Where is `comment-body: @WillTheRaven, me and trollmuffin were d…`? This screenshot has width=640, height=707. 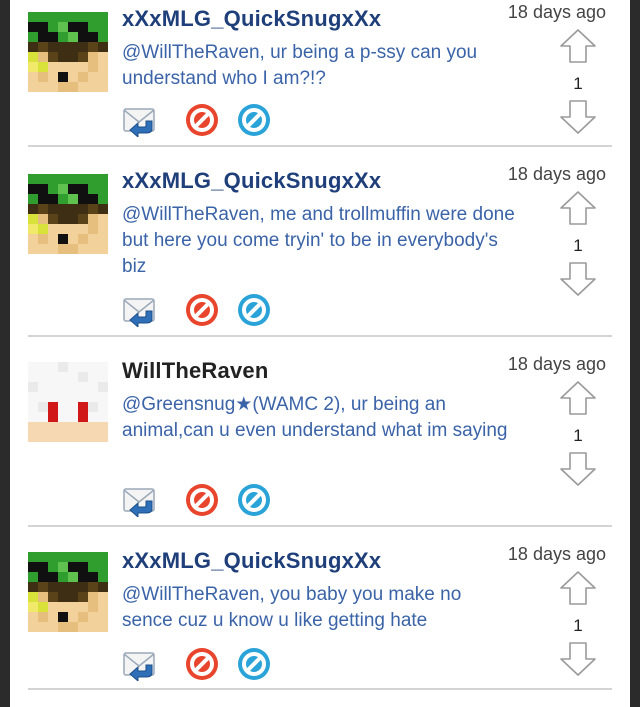
comment-body: @WillTheRaven, me and trollmuffin were d… is located at coordinates (318, 240).